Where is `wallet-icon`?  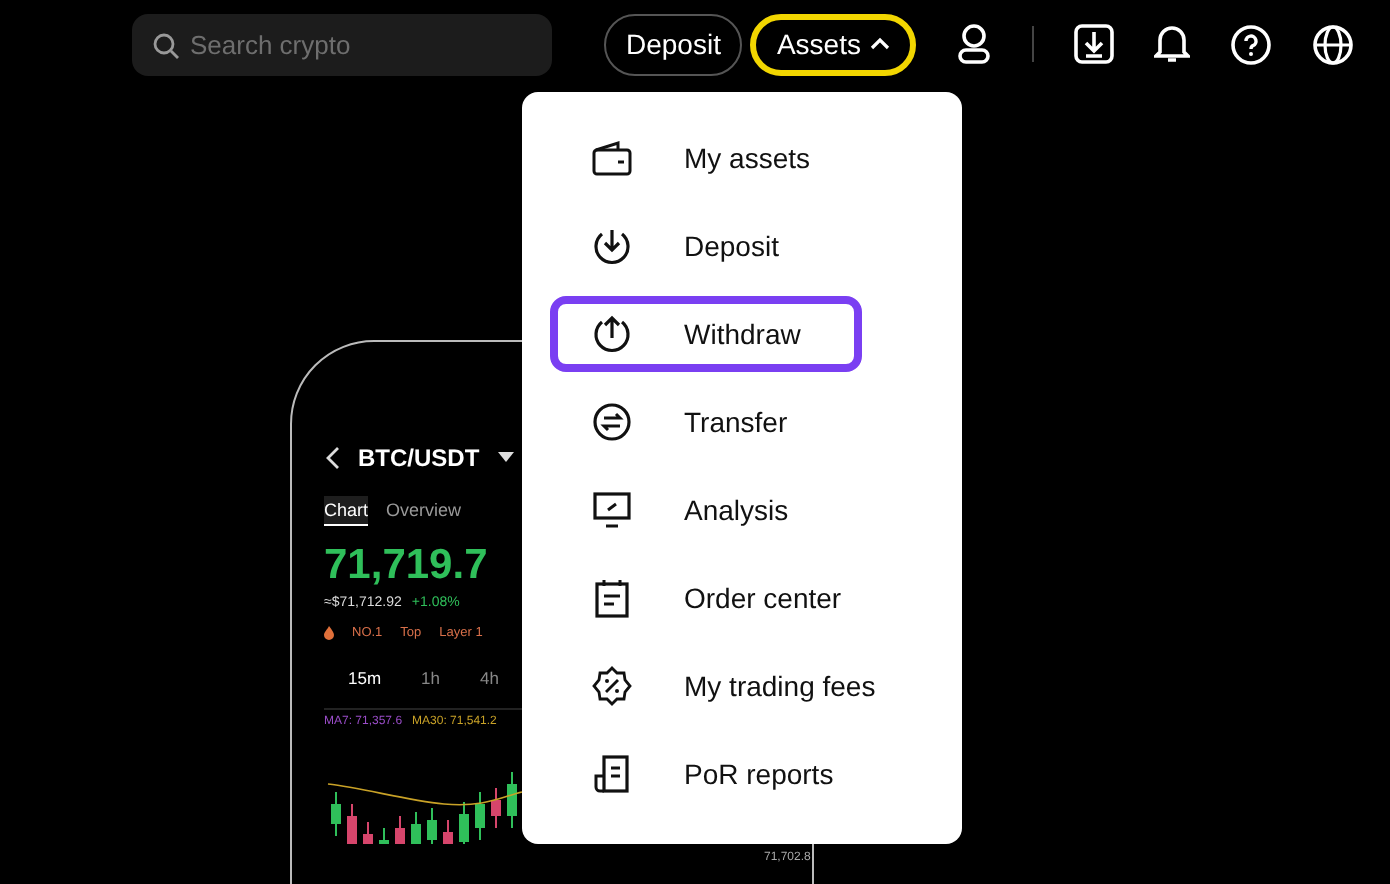
wallet-icon is located at coordinates (612, 158).